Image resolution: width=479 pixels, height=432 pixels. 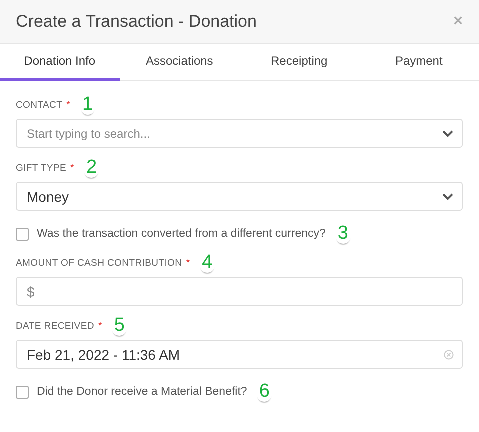 I want to click on callout-number: 4, so click(x=207, y=263).